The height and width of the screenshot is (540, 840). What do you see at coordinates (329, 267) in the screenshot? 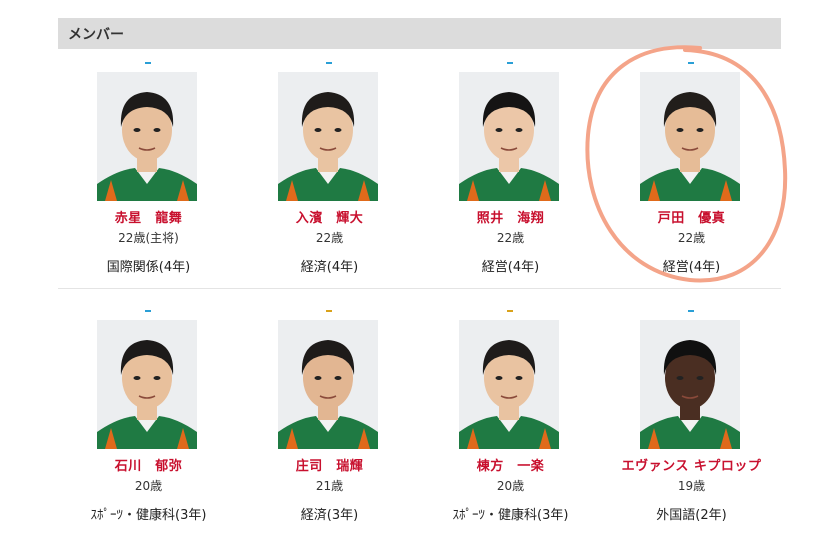
I see `member-department: 経済(4年)` at bounding box center [329, 267].